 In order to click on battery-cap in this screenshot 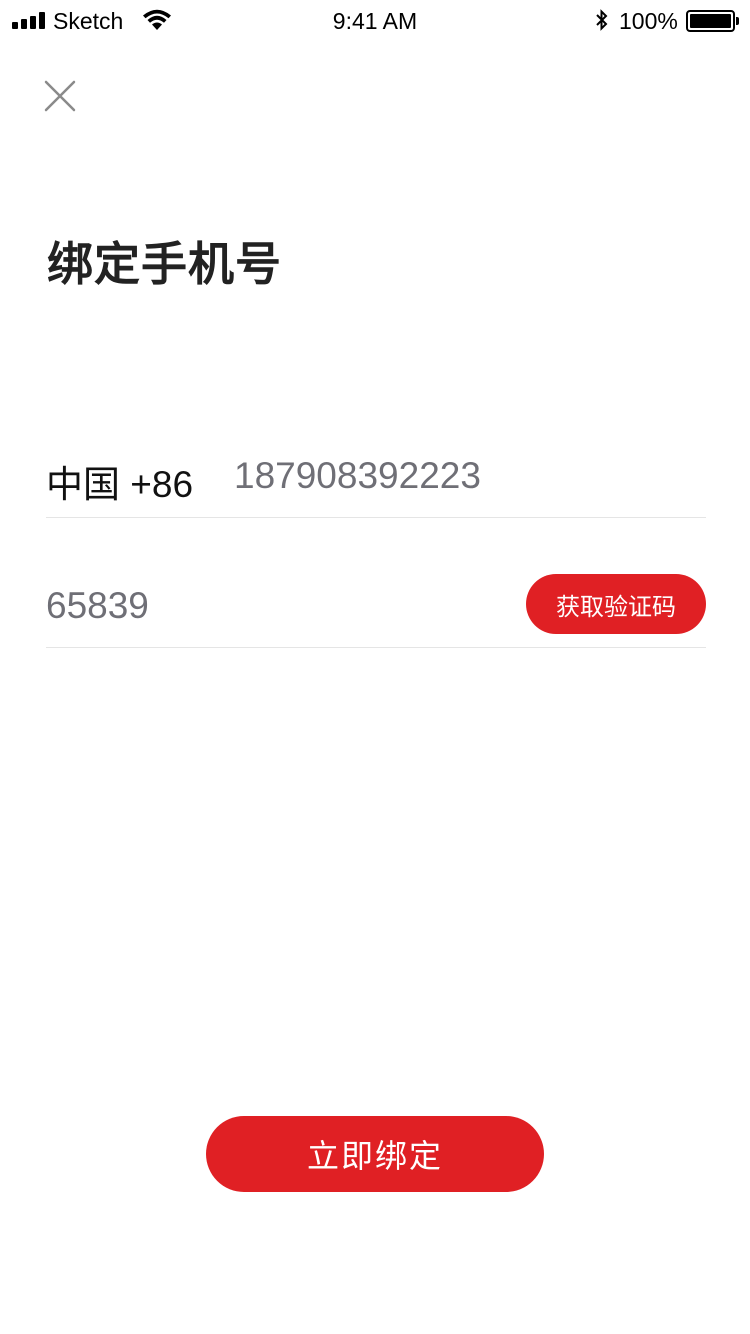, I will do `click(737, 21)`.